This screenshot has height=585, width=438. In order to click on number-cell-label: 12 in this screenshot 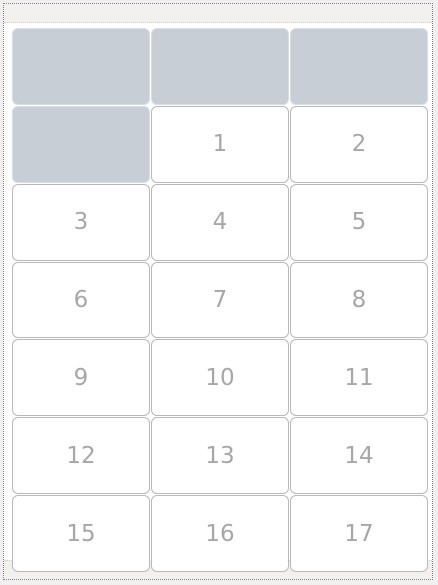, I will do `click(81, 455)`.